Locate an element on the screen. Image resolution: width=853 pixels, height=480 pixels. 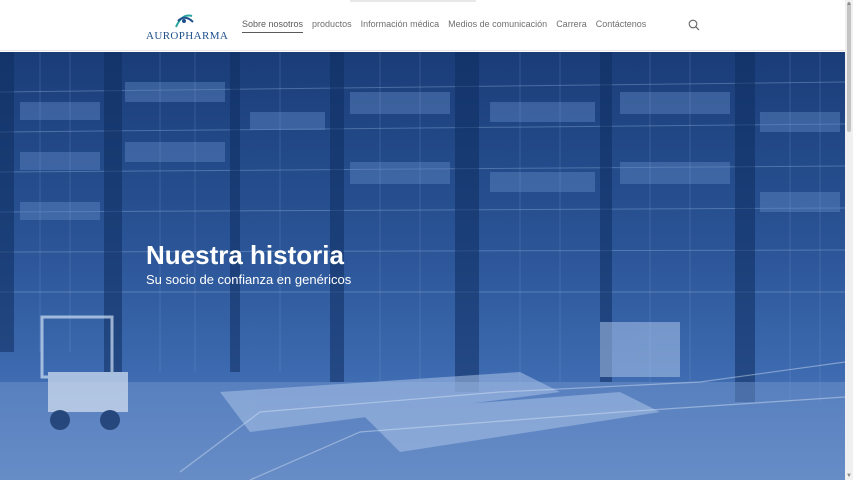
scroll-down-arrow-icon: ▼ is located at coordinates (849, 476).